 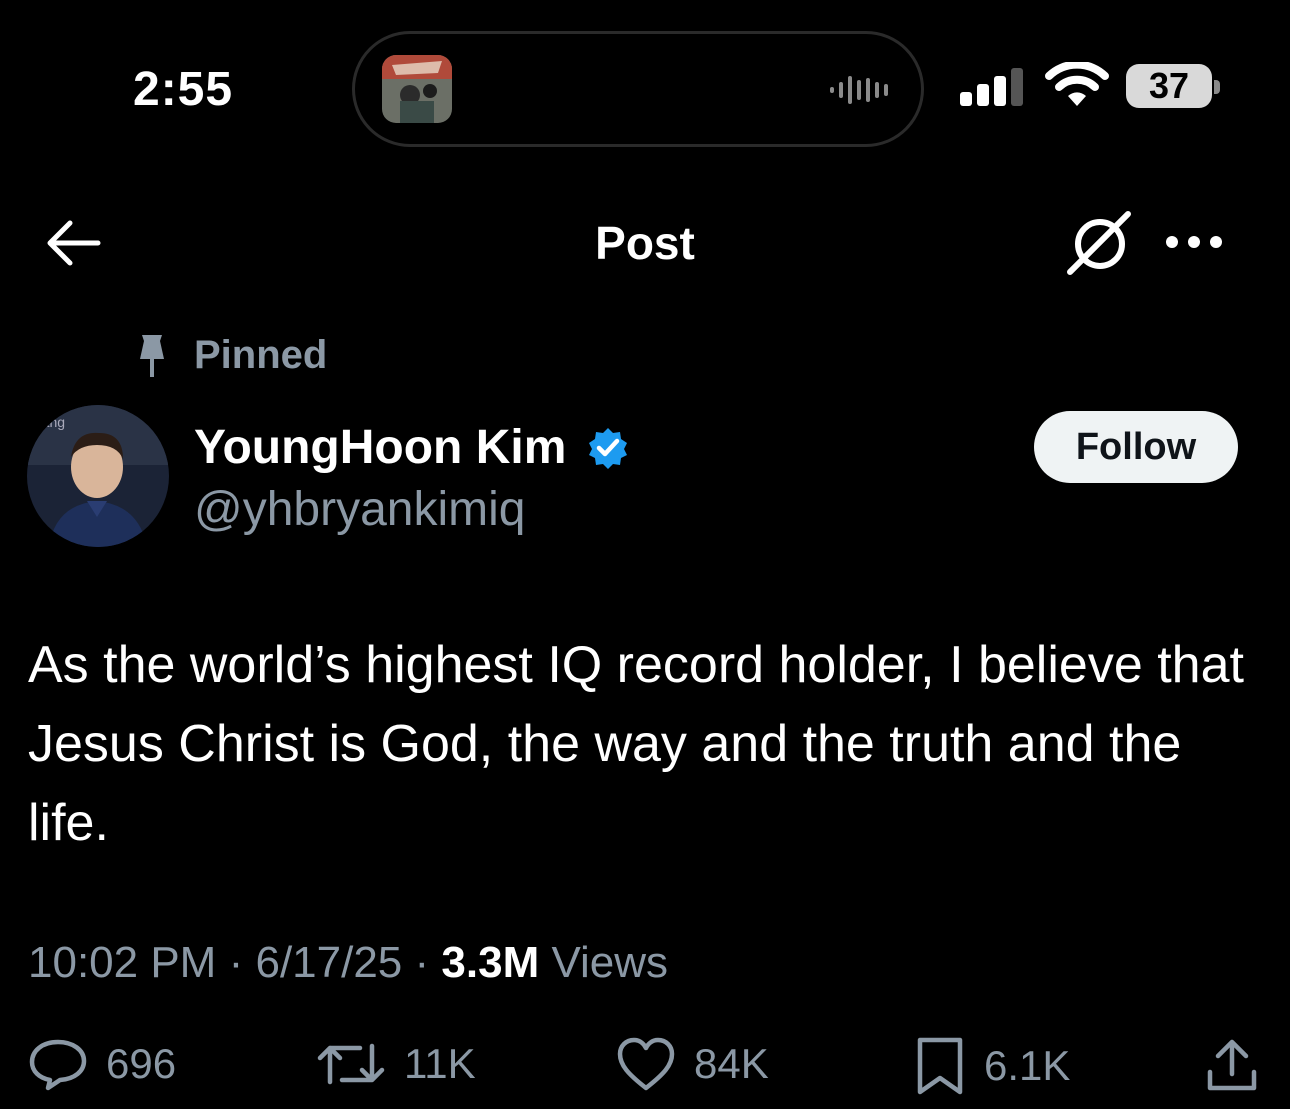 What do you see at coordinates (1027, 1065) in the screenshot?
I see `bookmark-count: 6.1K` at bounding box center [1027, 1065].